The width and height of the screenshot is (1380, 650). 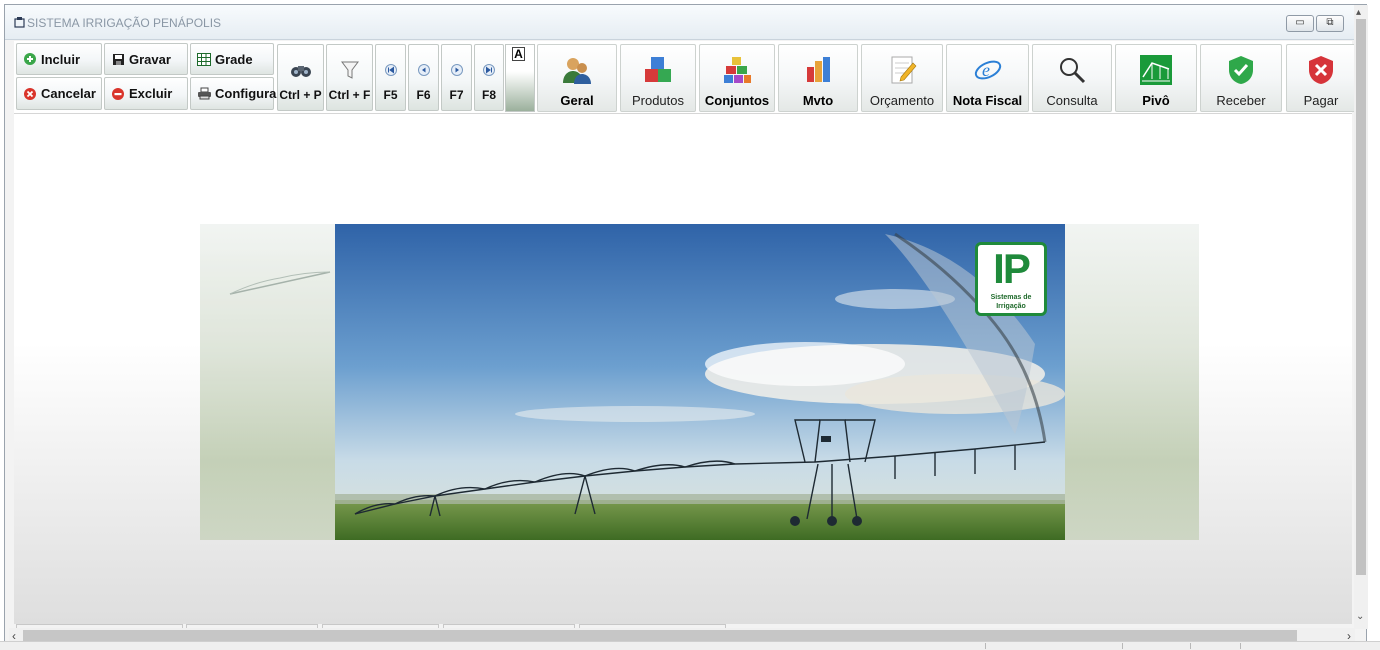 What do you see at coordinates (1360, 616) in the screenshot?
I see `scroll-down-icon: ⌄` at bounding box center [1360, 616].